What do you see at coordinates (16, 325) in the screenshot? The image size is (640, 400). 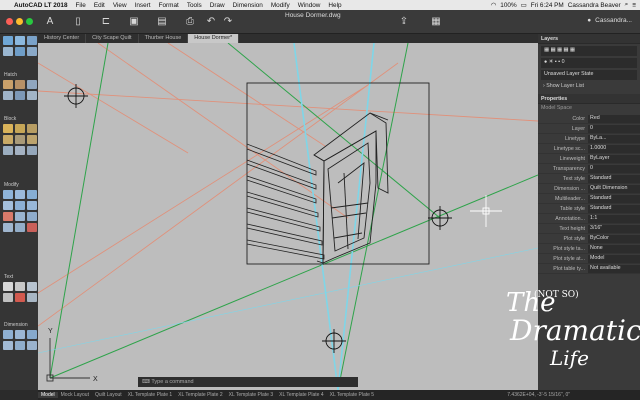 I see `section-dimension: Dimension` at bounding box center [16, 325].